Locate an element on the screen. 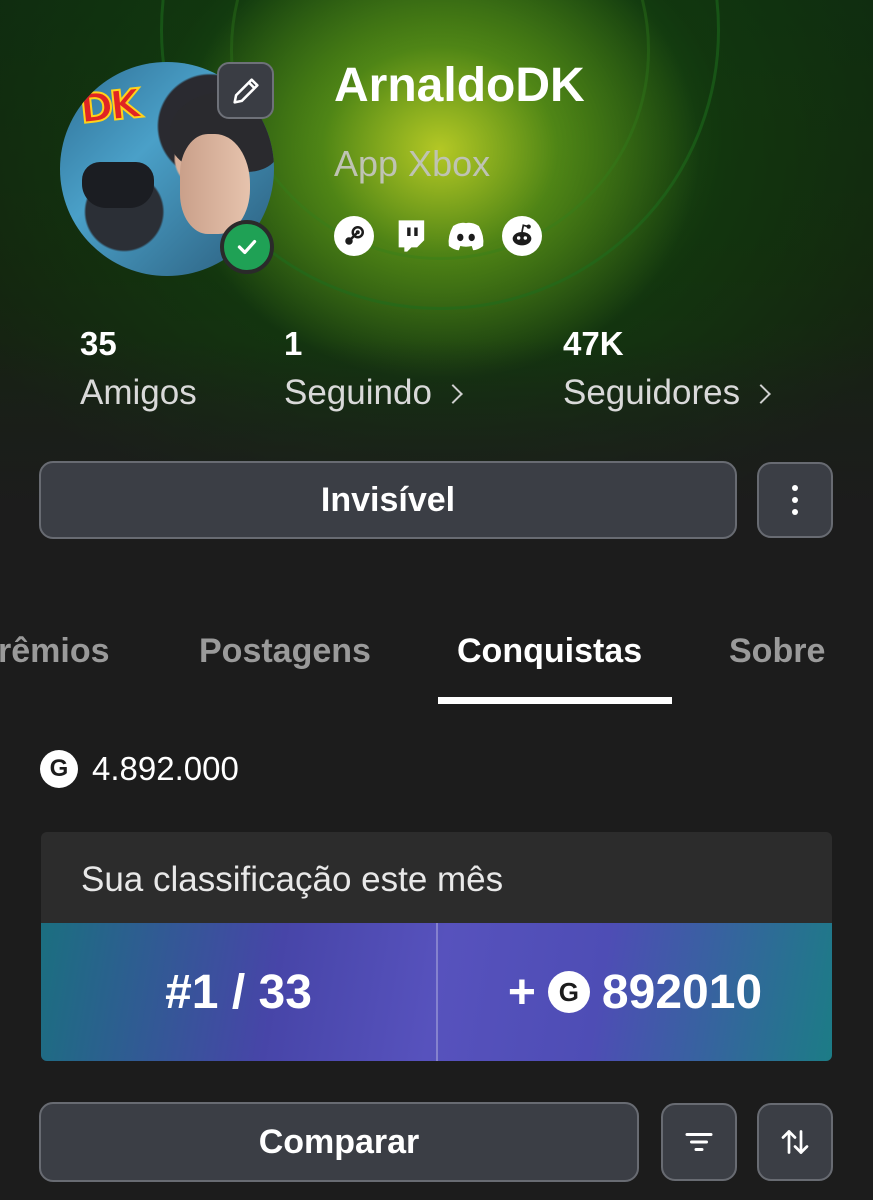  ranking-gain-value: 892010 is located at coordinates (682, 992).